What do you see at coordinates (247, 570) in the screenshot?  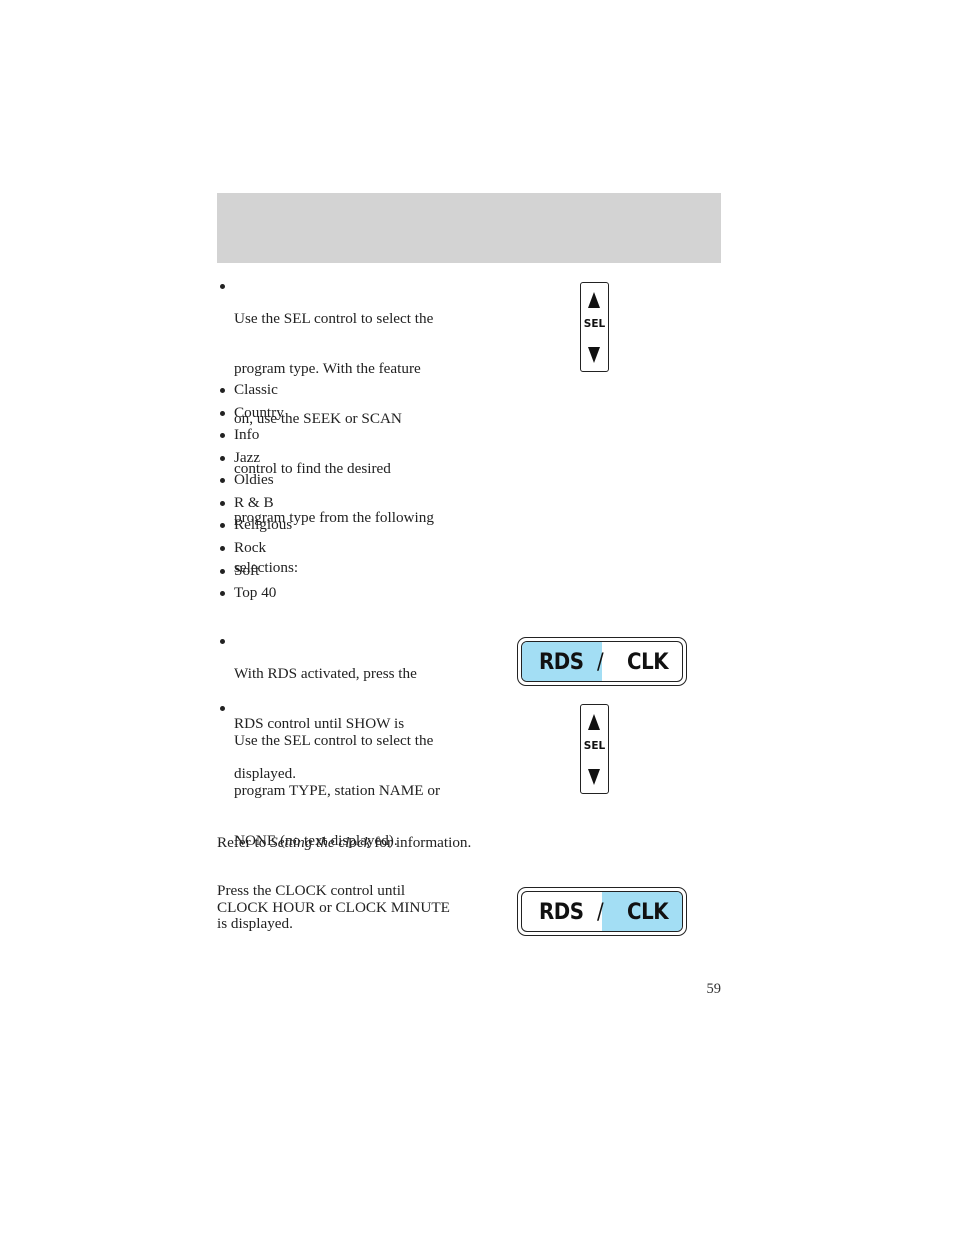 I see `list-item-label: Soft` at bounding box center [247, 570].